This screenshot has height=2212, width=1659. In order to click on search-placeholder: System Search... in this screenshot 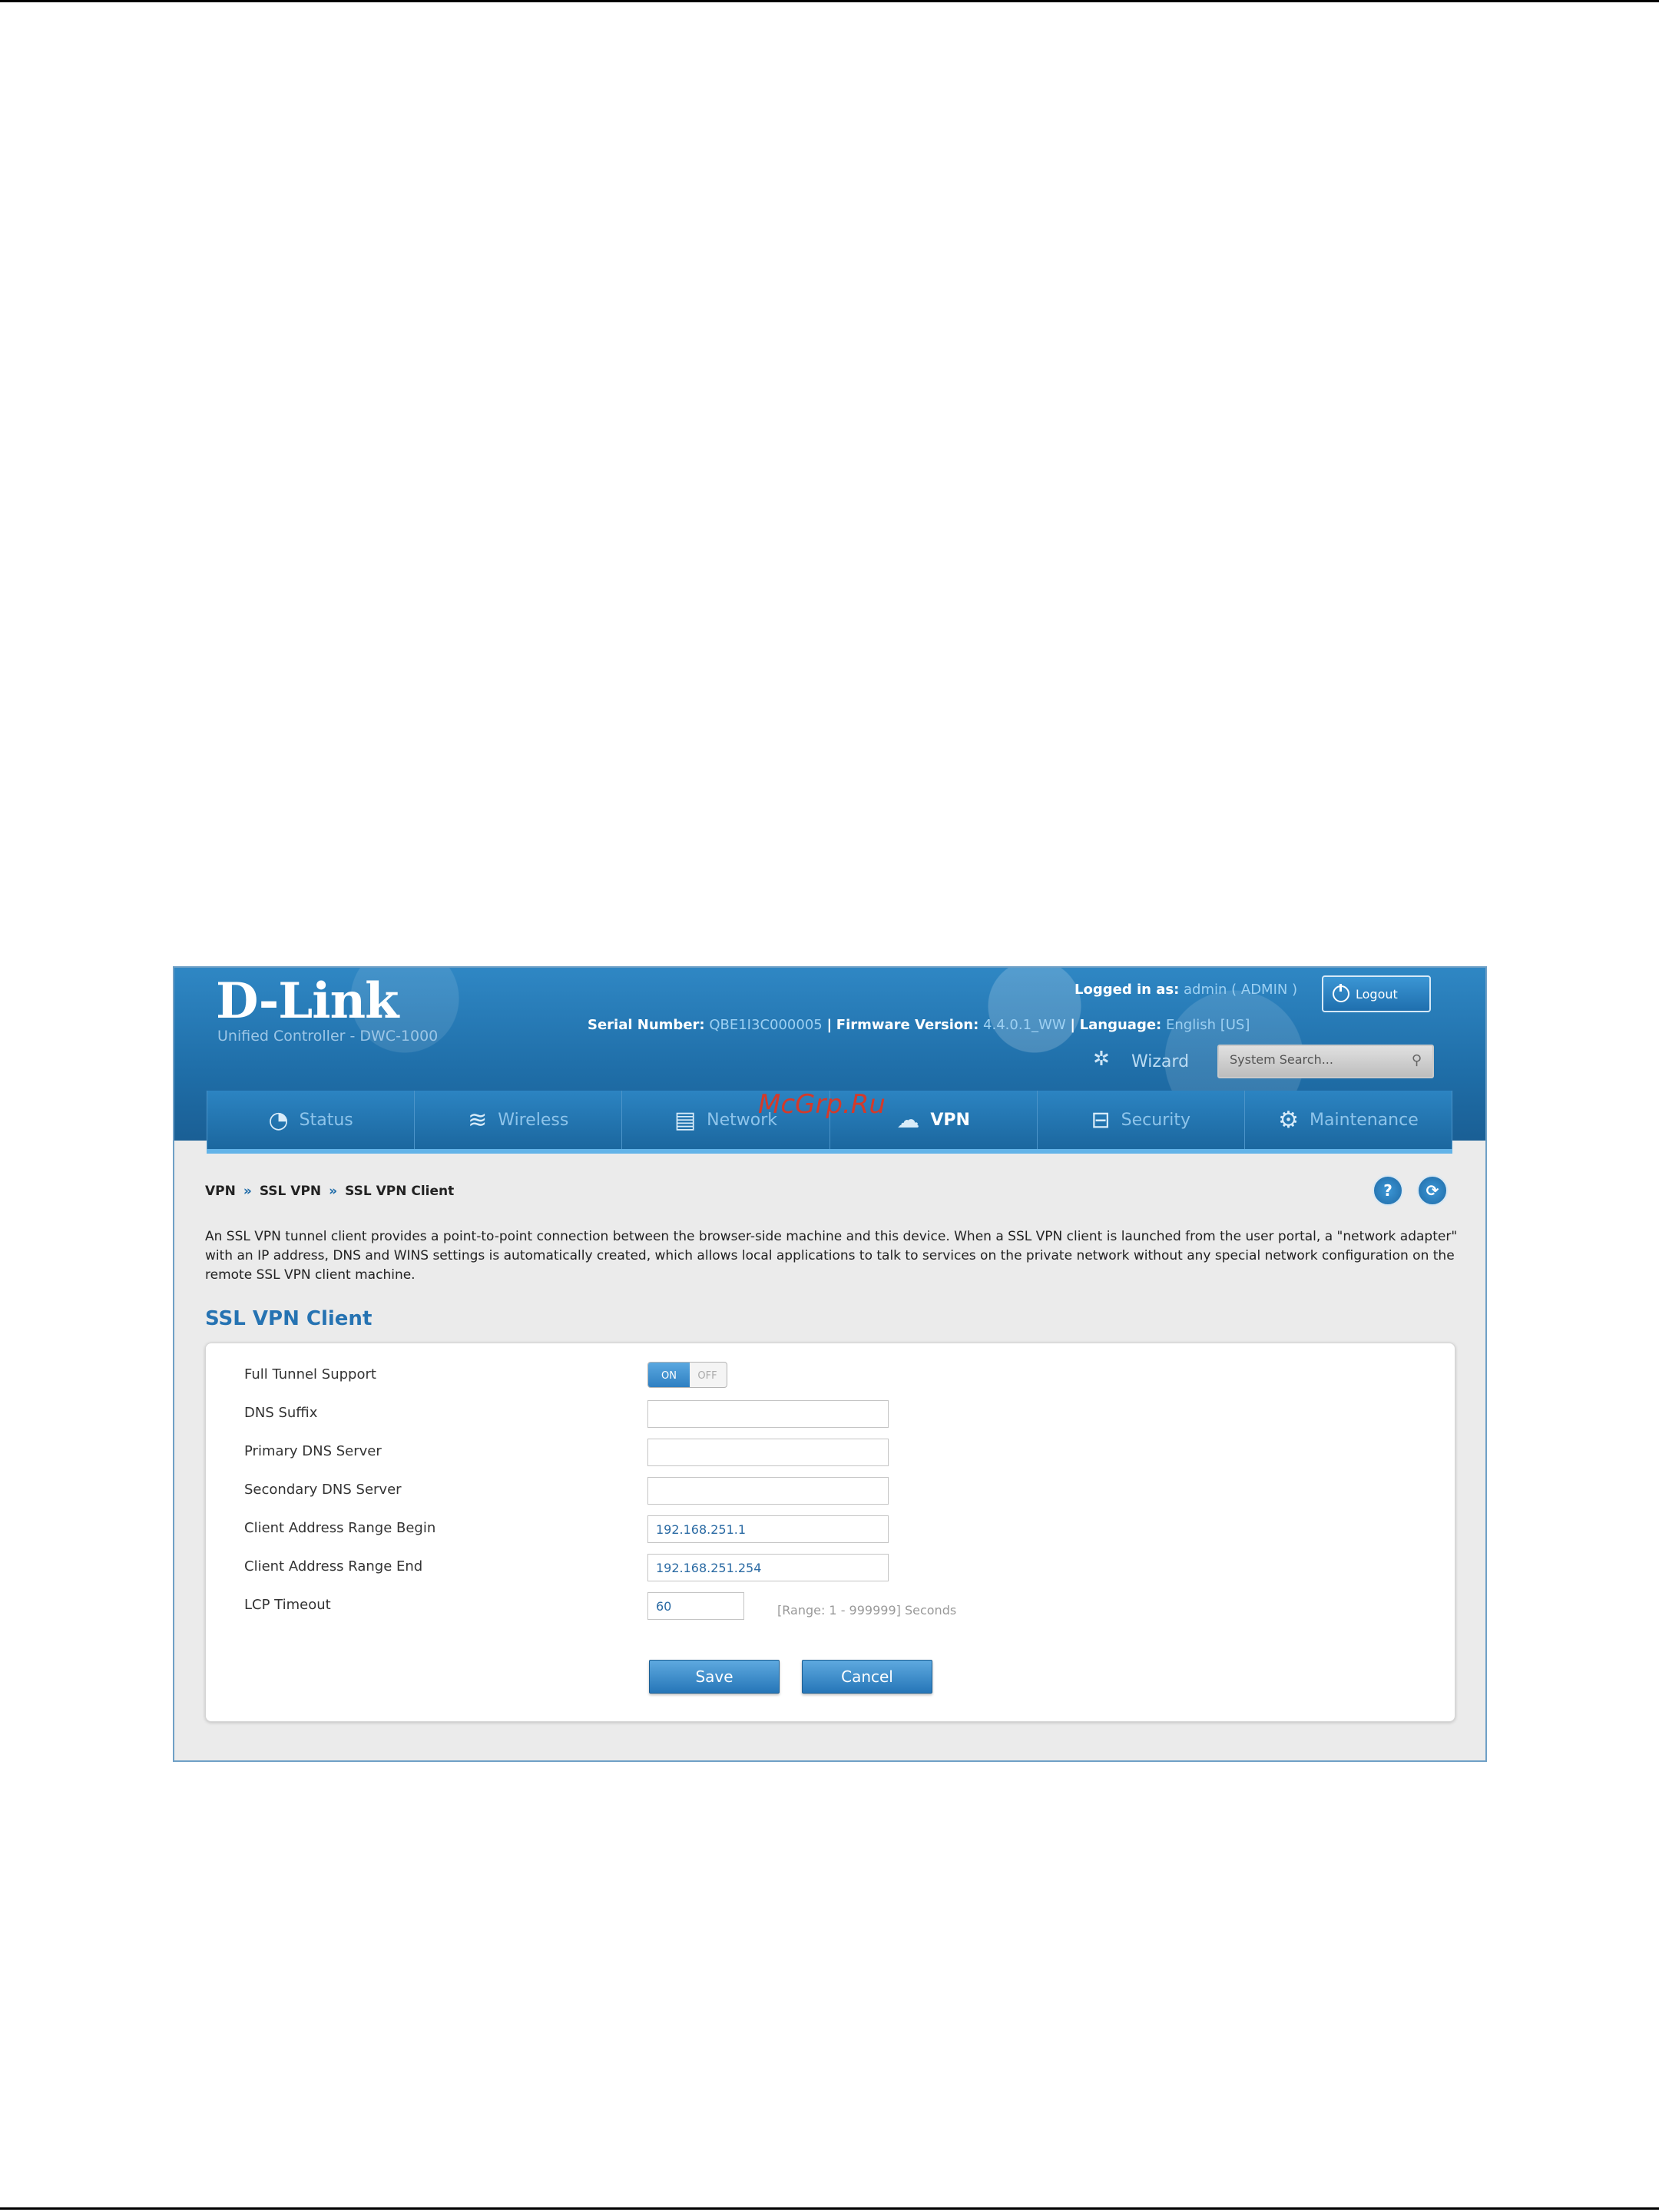, I will do `click(1281, 1060)`.